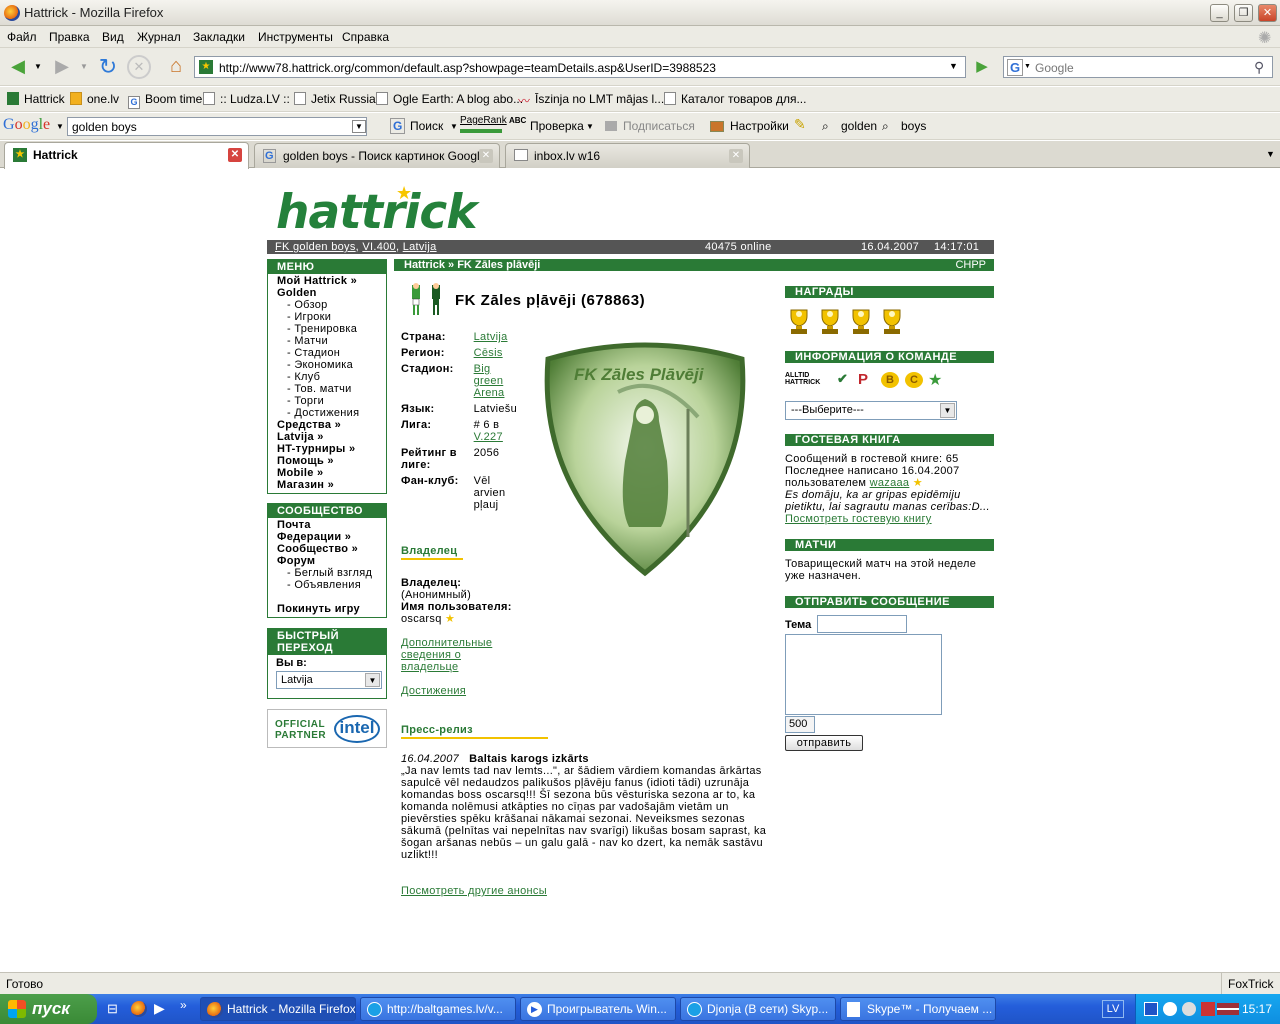 The image size is (1280, 1024). Describe the element at coordinates (112, 1009) in the screenshot. I see `show-desktop-icon: ⊟` at that location.